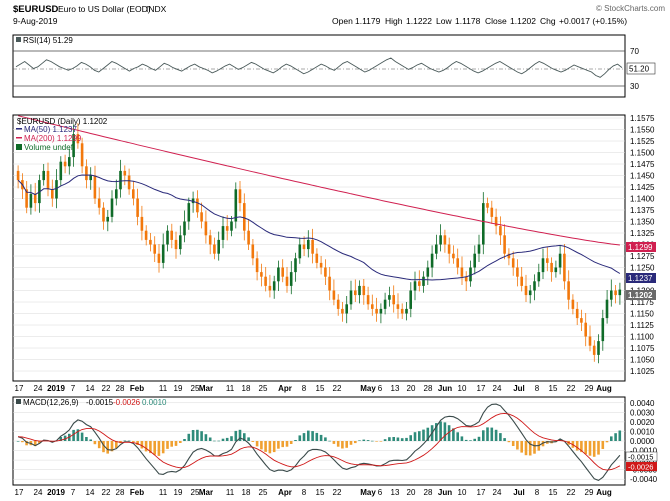  I want to click on price-tick-label: 1.1550, so click(642, 130).